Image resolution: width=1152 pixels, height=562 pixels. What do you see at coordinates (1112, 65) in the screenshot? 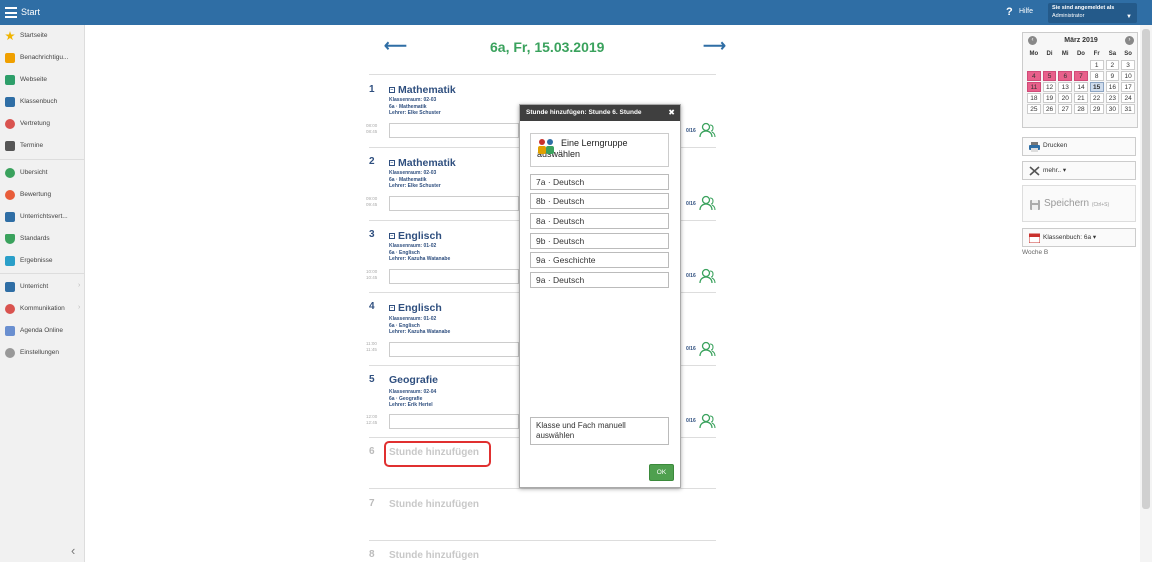
I see `calendar-day: 2` at bounding box center [1112, 65].